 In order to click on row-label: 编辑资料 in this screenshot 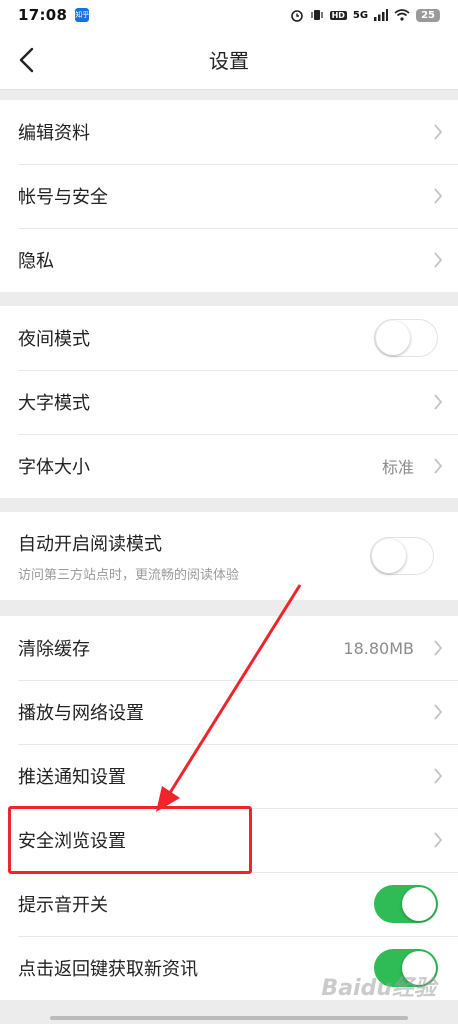, I will do `click(54, 133)`.